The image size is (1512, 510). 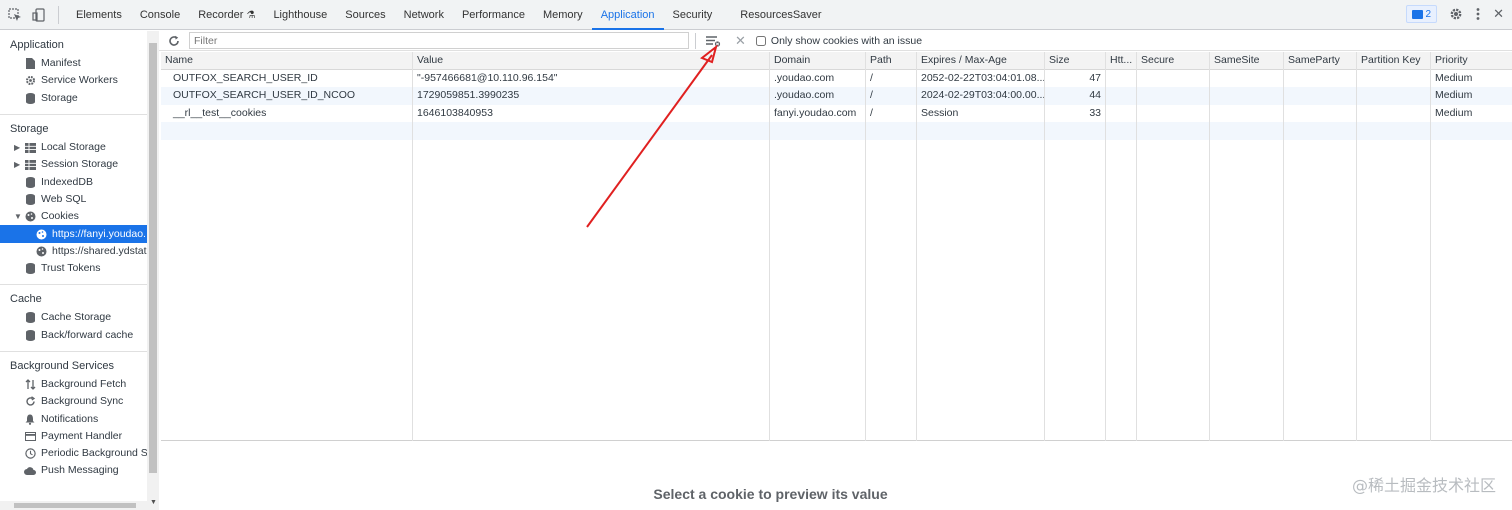 What do you see at coordinates (287, 96) in the screenshot?
I see `cell-name: OUTFOX_SEARCH_USER_ID_NCOO` at bounding box center [287, 96].